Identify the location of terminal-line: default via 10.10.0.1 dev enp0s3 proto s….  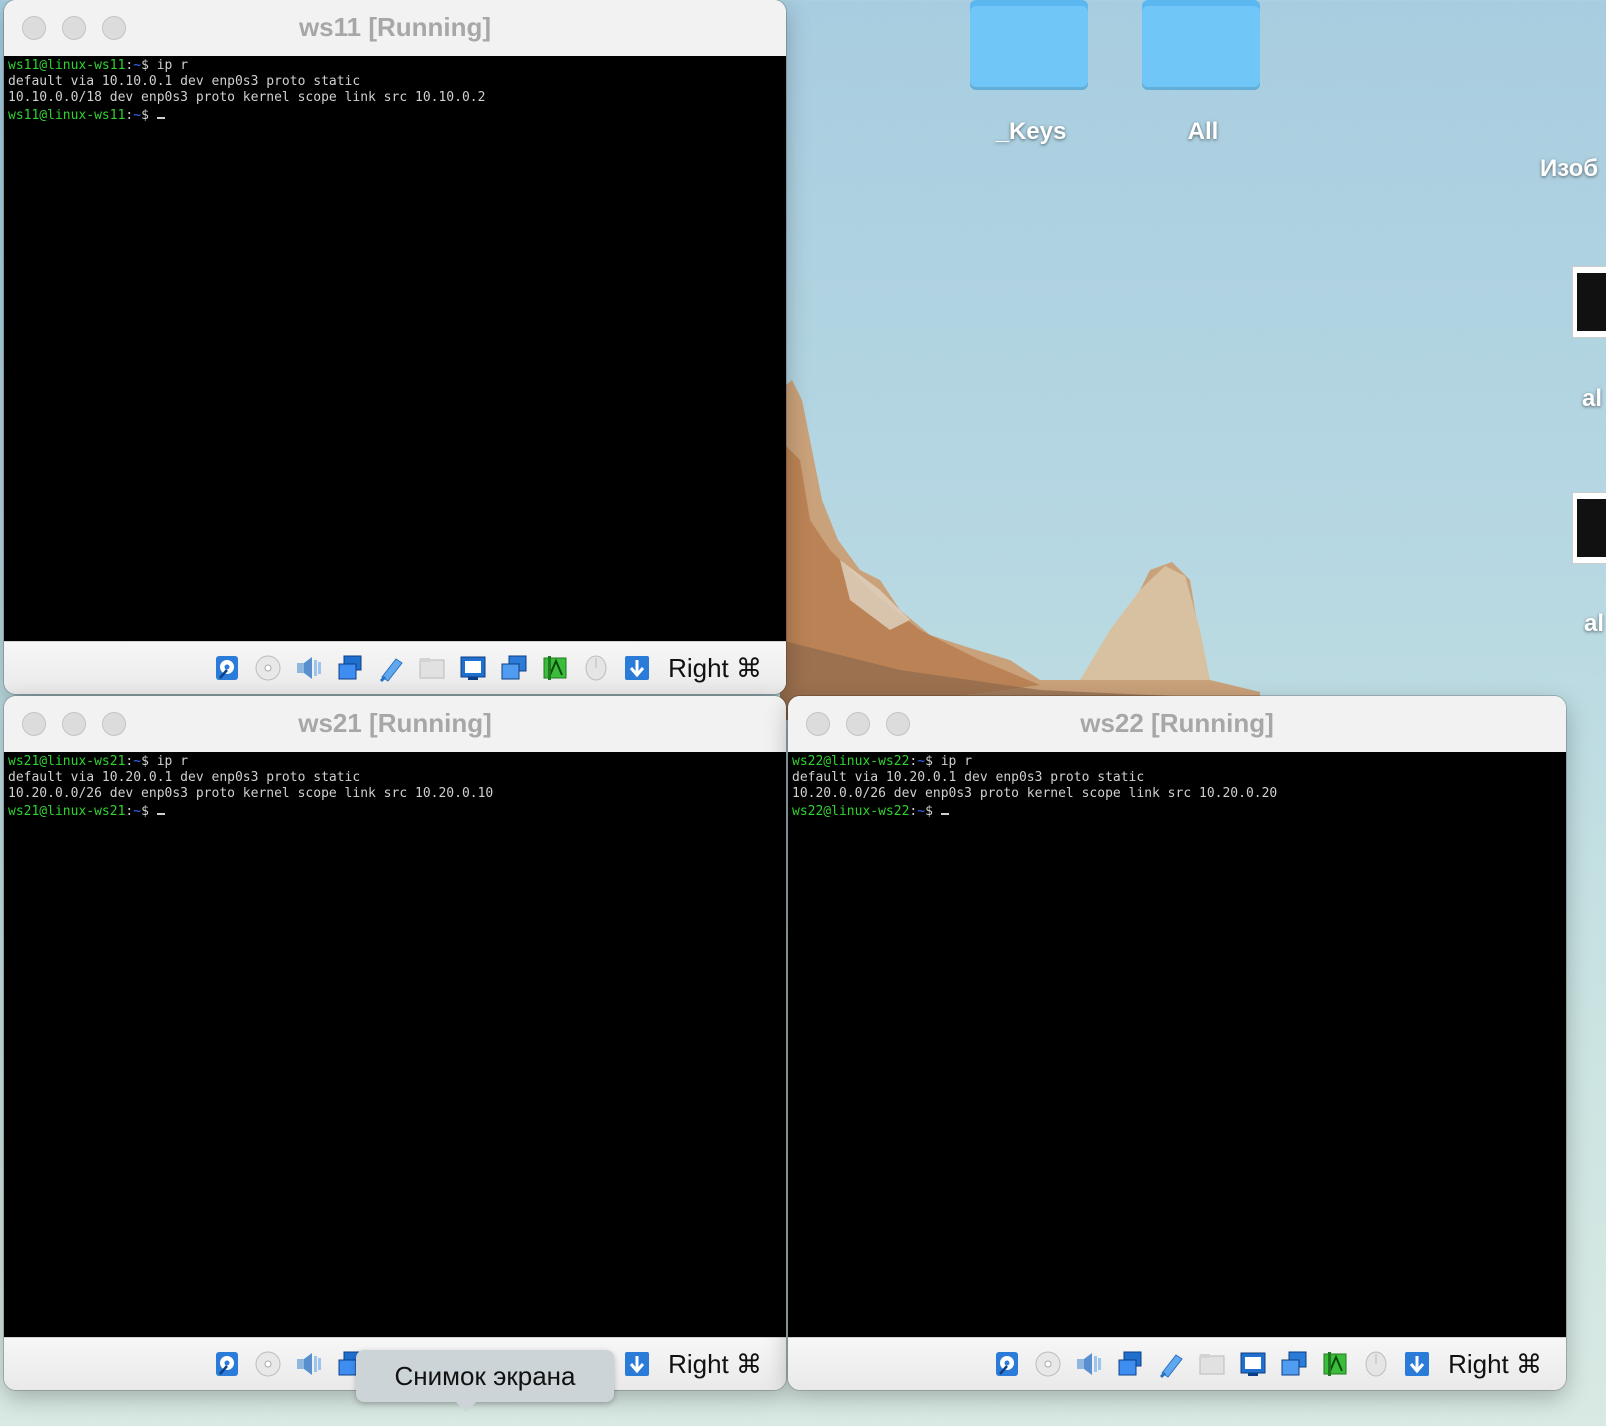
(184, 81).